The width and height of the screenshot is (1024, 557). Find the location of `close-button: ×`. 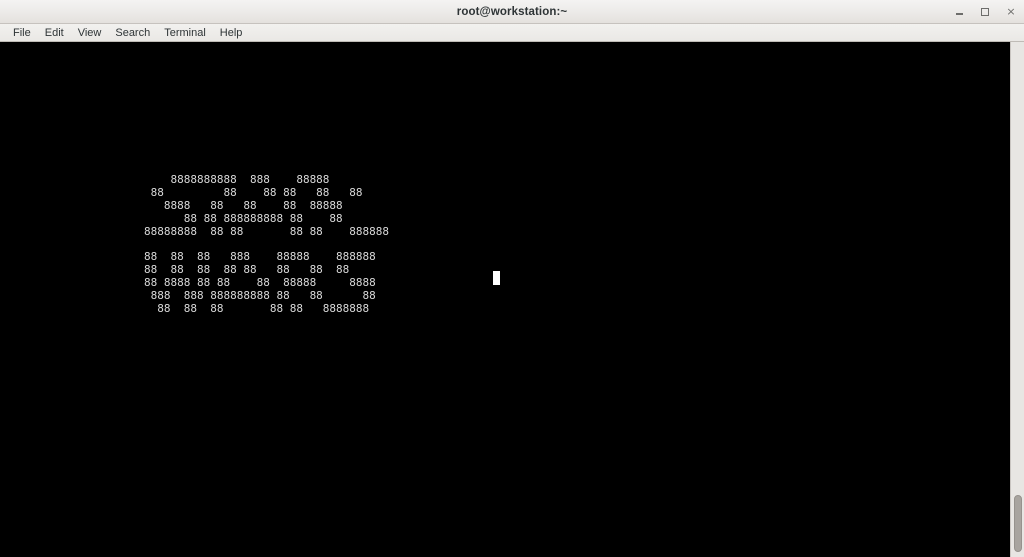

close-button: × is located at coordinates (1011, 12).